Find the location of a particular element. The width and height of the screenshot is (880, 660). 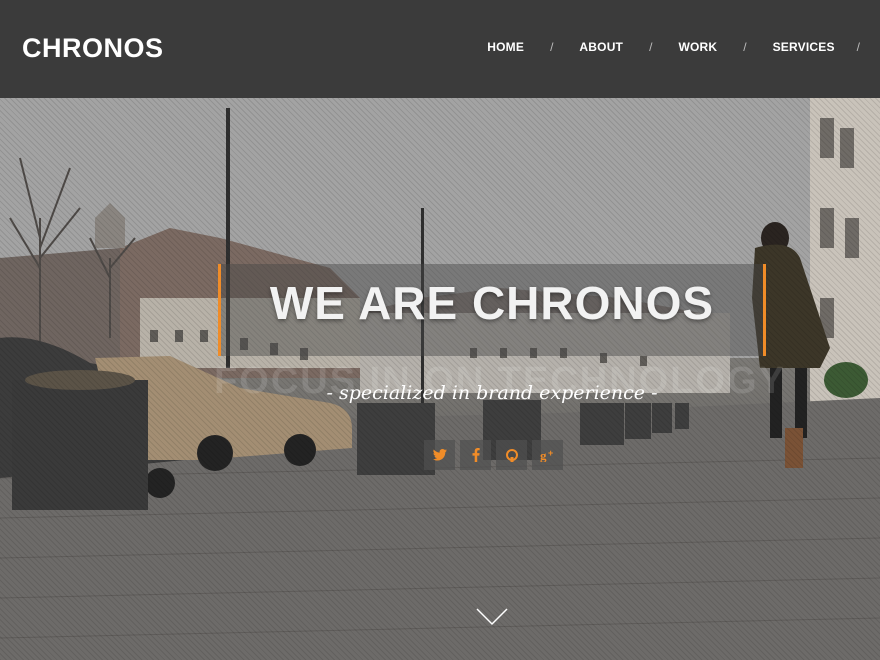

twitter-icon is located at coordinates (439, 455).